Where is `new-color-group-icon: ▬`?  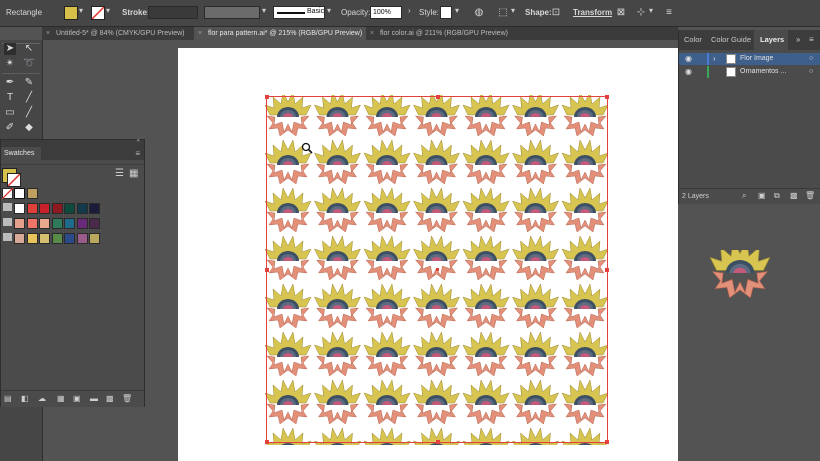 new-color-group-icon: ▬ is located at coordinates (94, 398).